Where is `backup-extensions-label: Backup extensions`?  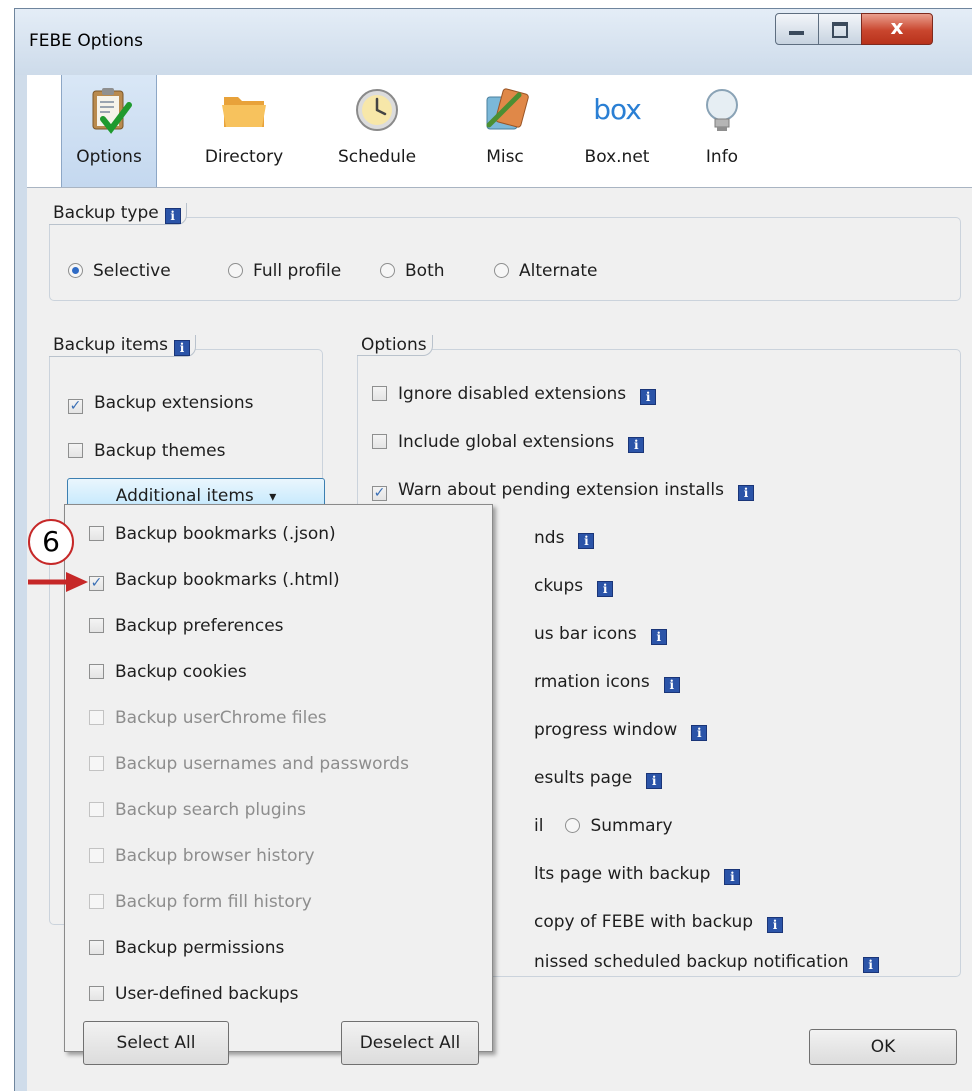 backup-extensions-label: Backup extensions is located at coordinates (174, 403).